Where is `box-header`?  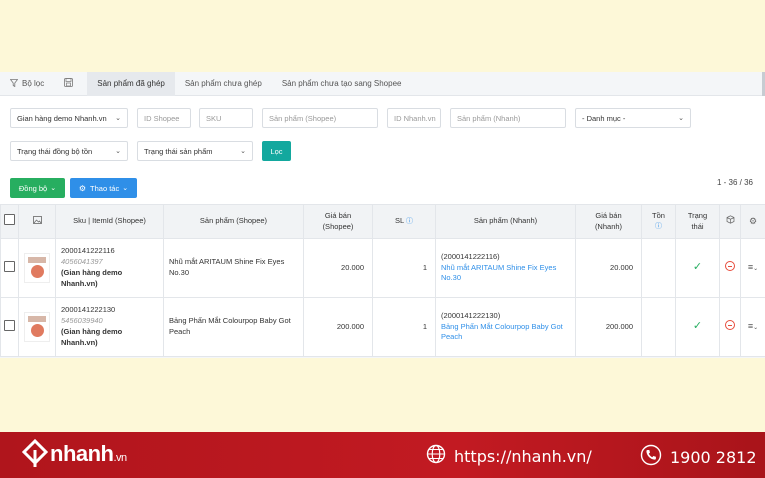
box-header is located at coordinates (730, 221).